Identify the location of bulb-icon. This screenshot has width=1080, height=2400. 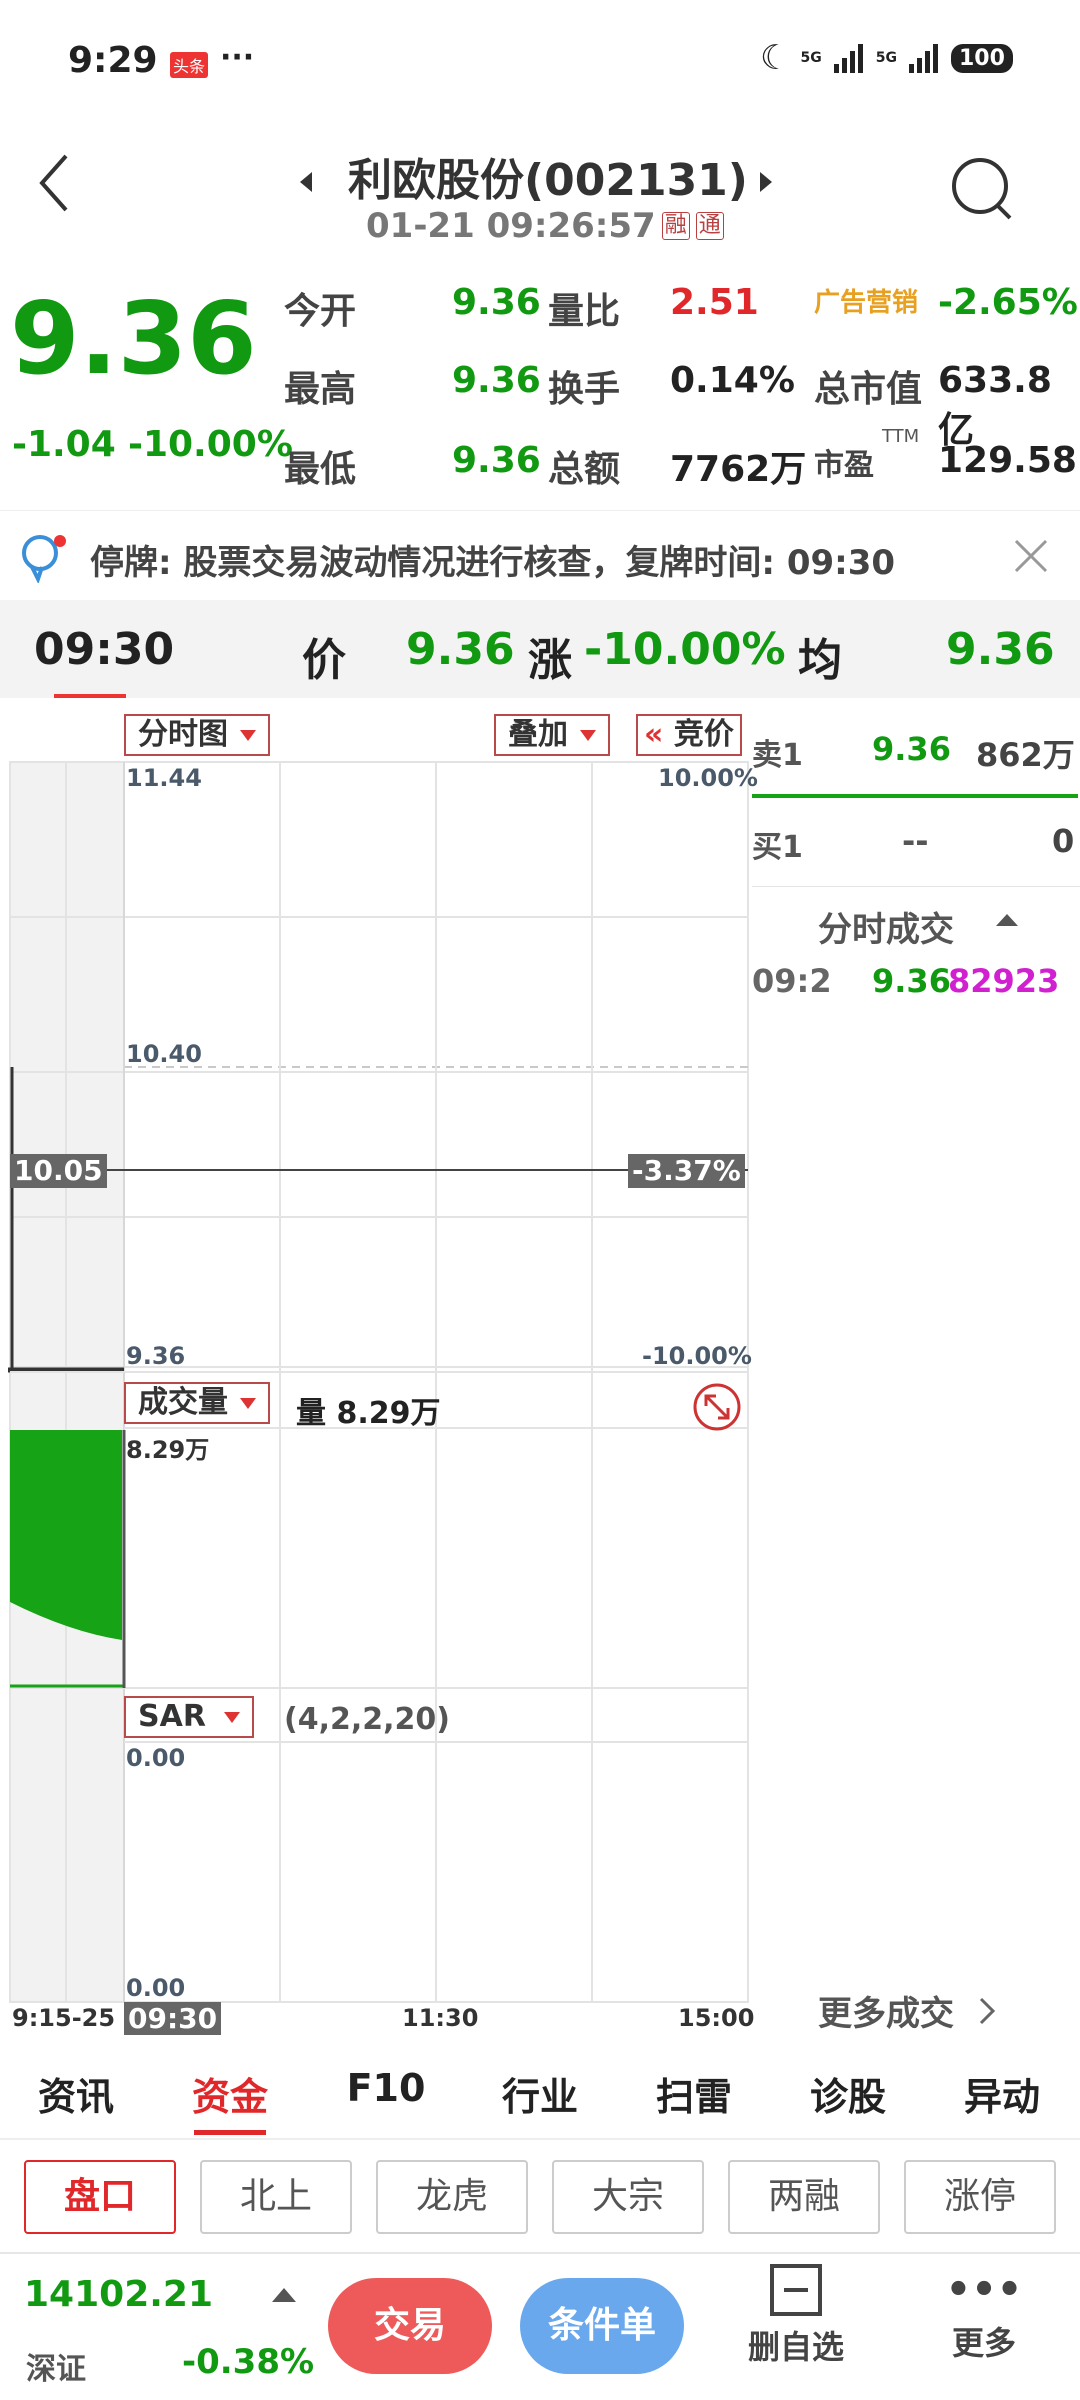
(44, 559).